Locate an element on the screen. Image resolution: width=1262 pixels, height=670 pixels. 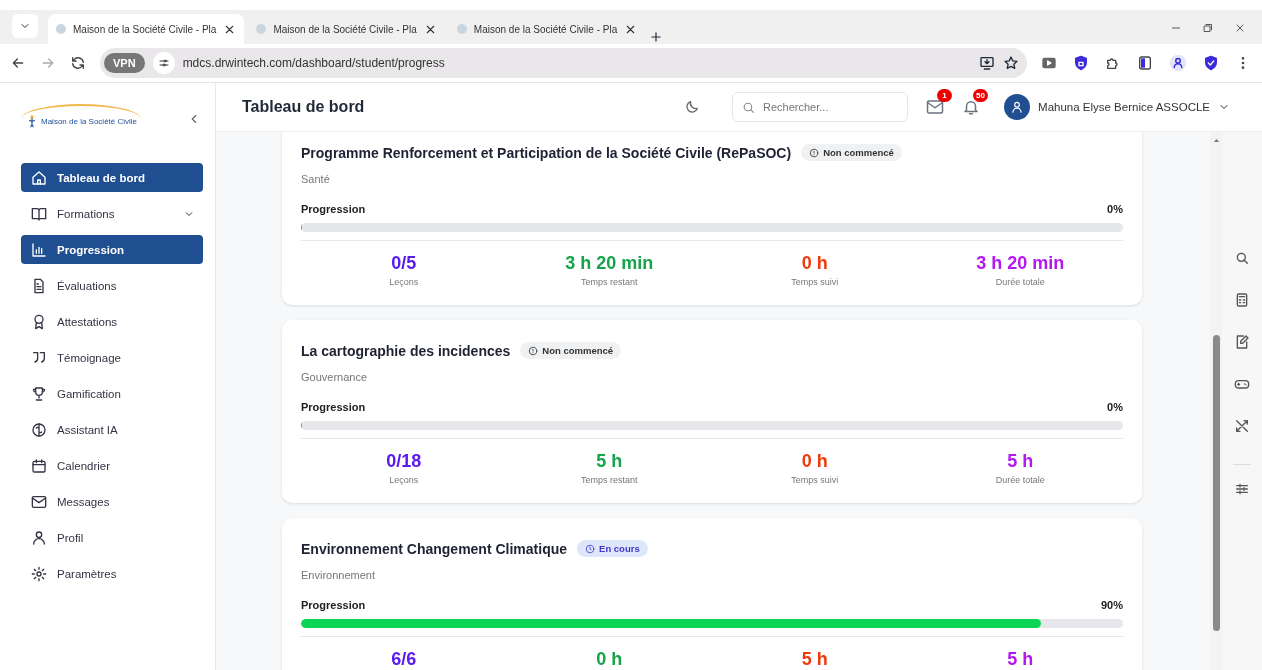
sidebar-item: Attestations is located at coordinates (112, 321).